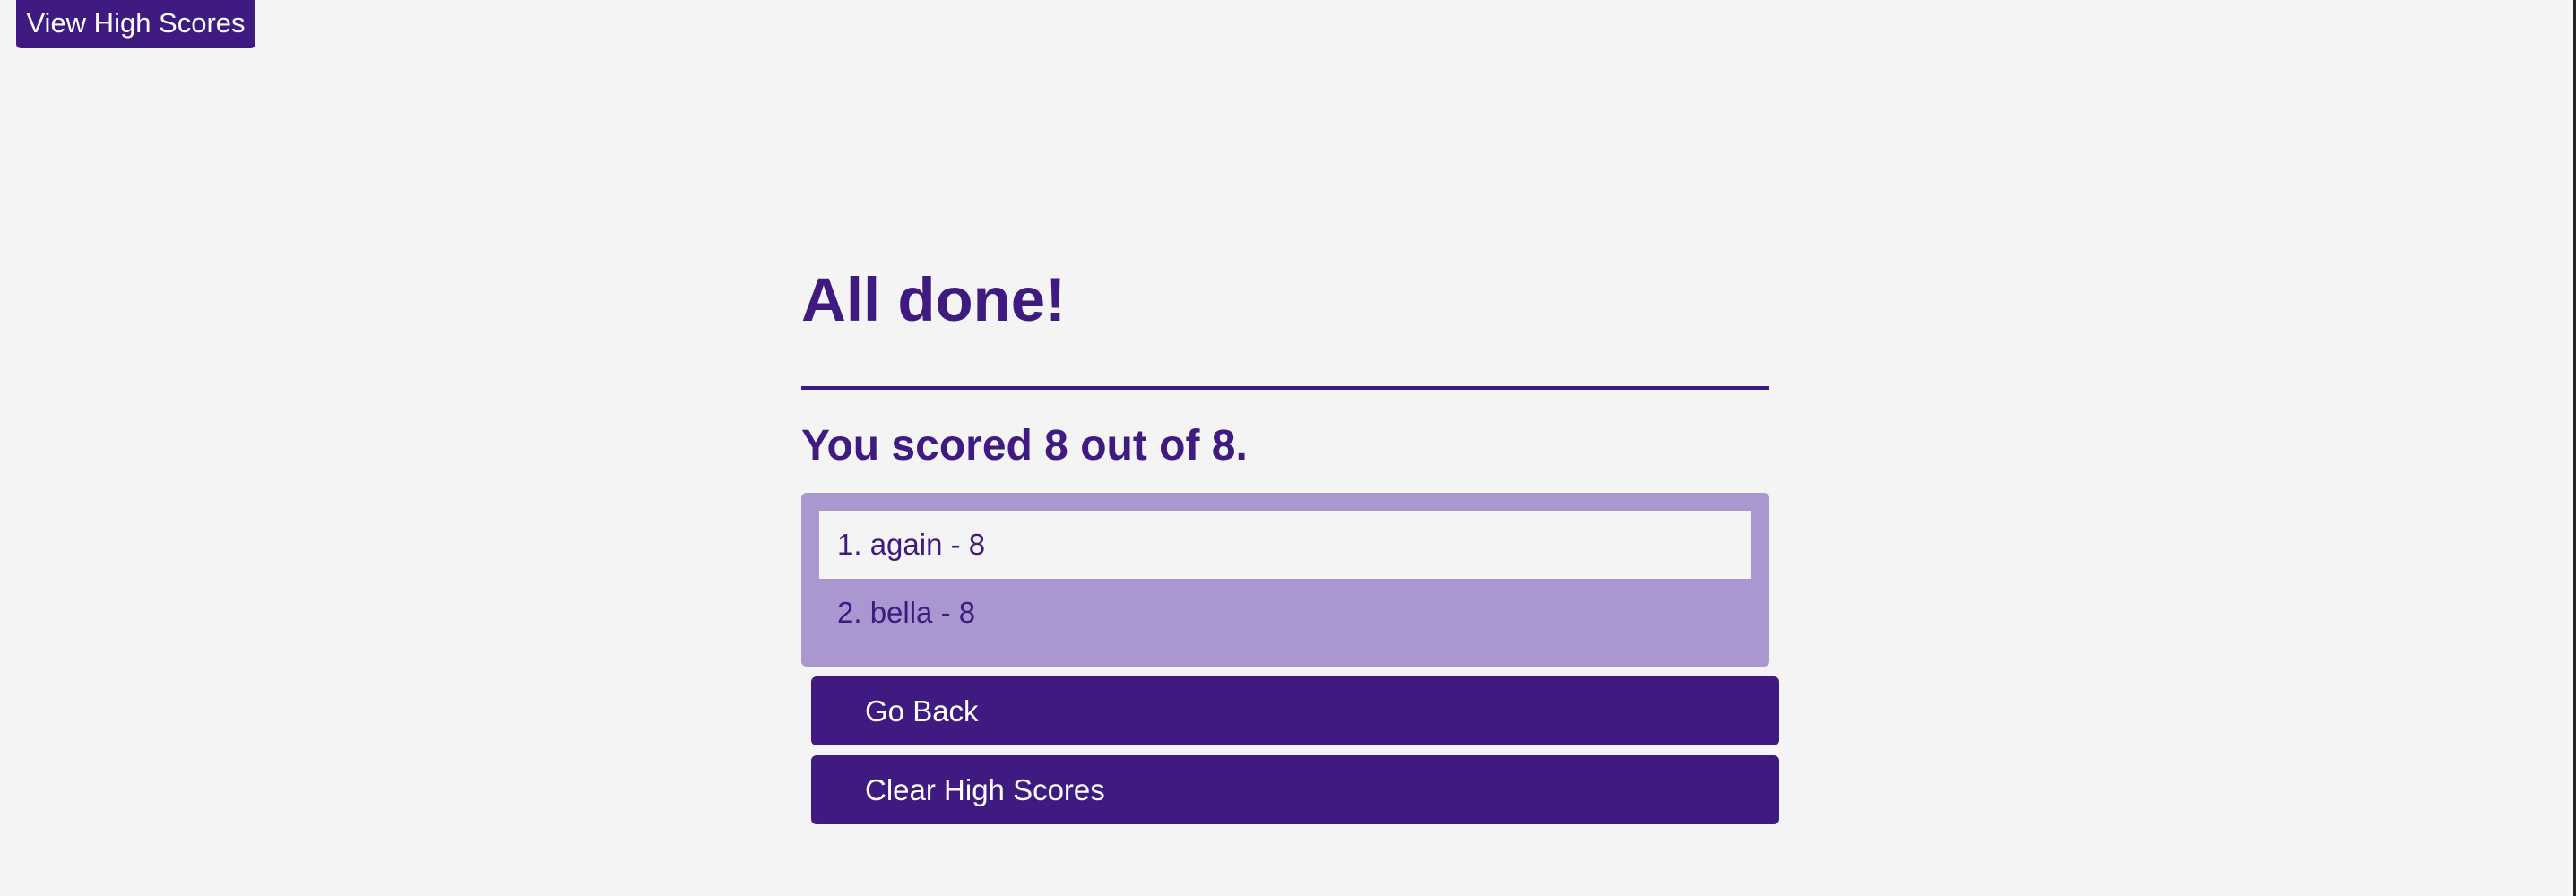  Describe the element at coordinates (1285, 580) in the screenshot. I see `high-scores-list: 1. again - 8 2. bella - 8` at that location.